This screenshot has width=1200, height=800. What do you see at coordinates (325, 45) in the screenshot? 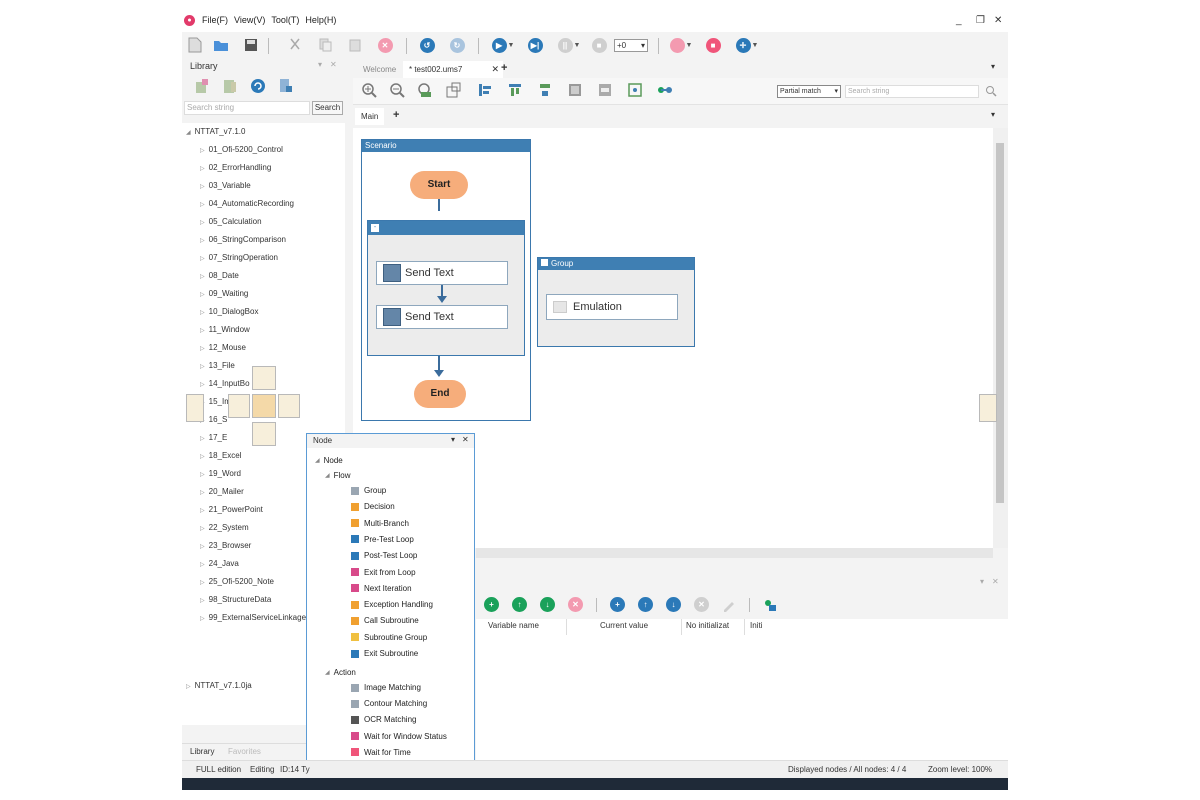
I see `copy-button` at bounding box center [325, 45].